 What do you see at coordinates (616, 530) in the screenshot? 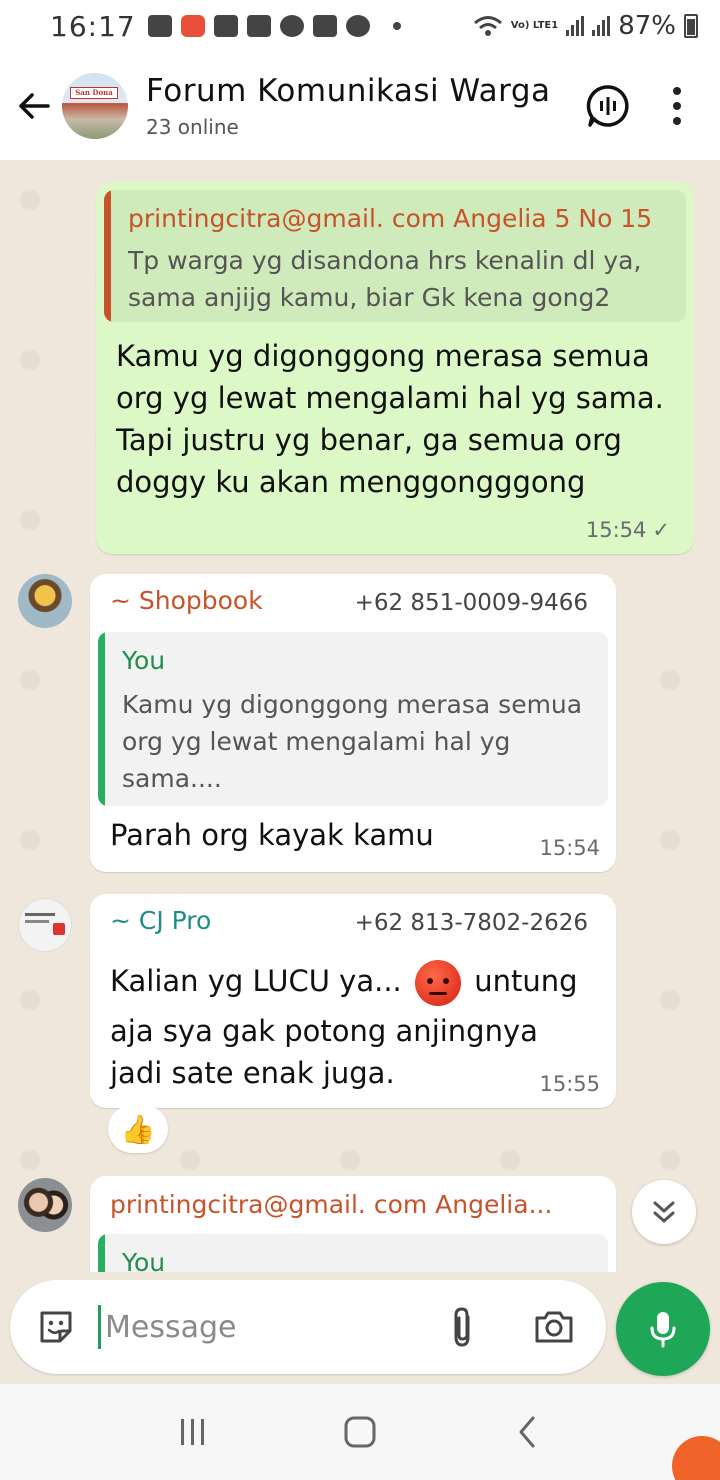
I see `time-label: 15:54` at bounding box center [616, 530].